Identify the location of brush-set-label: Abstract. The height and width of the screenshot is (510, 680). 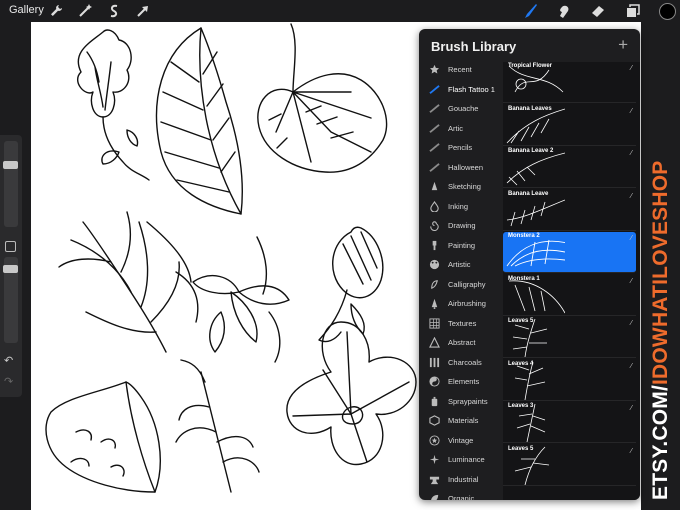
(462, 342).